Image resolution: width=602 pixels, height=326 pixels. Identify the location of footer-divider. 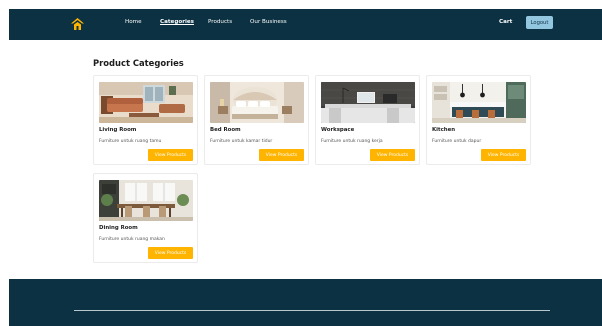
(312, 310).